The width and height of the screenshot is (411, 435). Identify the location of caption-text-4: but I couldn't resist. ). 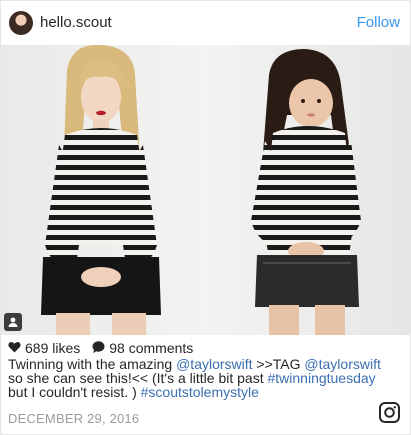
(74, 392).